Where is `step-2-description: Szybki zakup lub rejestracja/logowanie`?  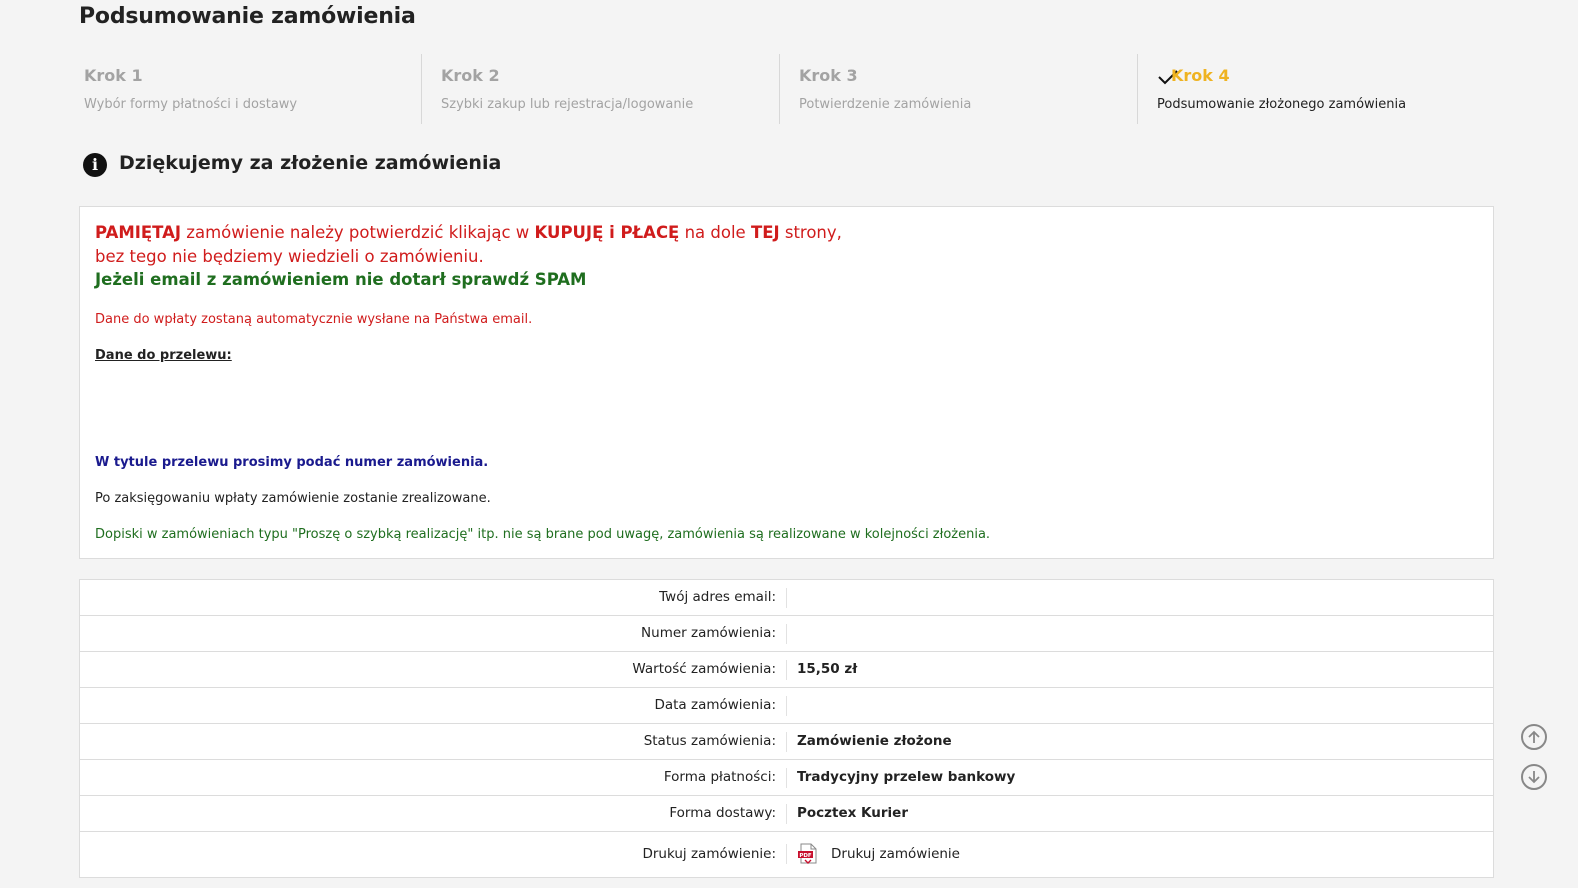
step-2-description: Szybki zakup lub rejestracja/logowanie is located at coordinates (567, 104).